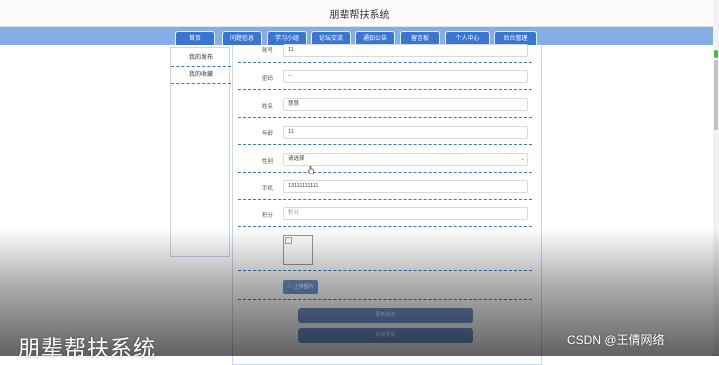 Image resolution: width=719 pixels, height=365 pixels. I want to click on nav-item-admin: 后台管理, so click(515, 38).